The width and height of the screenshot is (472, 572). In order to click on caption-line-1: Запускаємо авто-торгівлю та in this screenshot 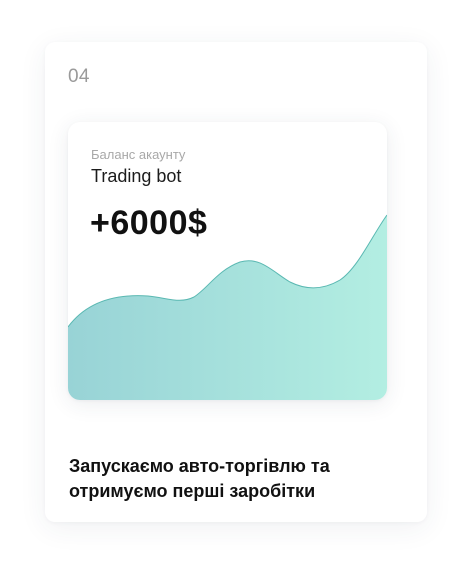, I will do `click(199, 466)`.